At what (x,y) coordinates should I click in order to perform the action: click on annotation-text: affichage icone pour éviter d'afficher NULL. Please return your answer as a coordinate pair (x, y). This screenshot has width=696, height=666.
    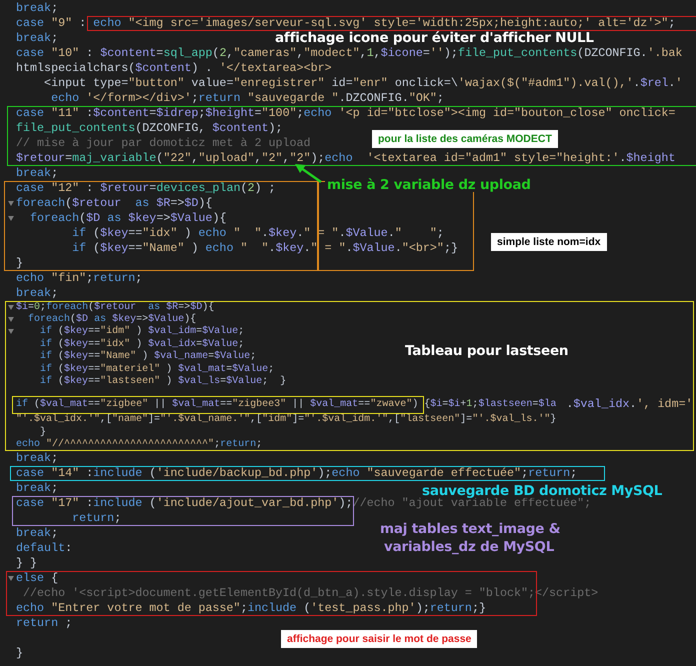
    Looking at the image, I should click on (434, 38).